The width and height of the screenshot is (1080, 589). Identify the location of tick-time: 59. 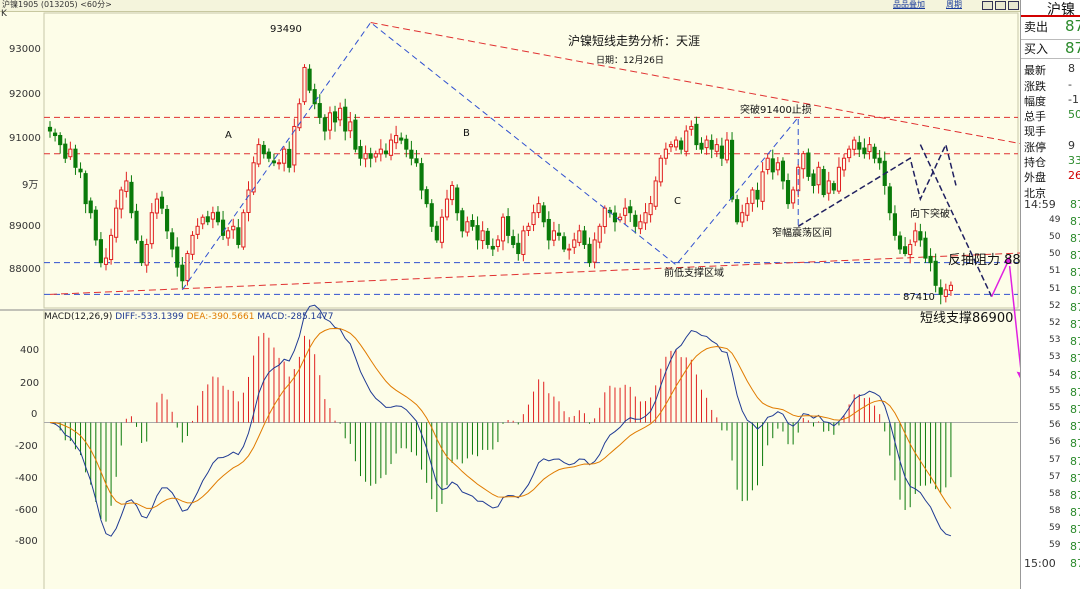
(1055, 527).